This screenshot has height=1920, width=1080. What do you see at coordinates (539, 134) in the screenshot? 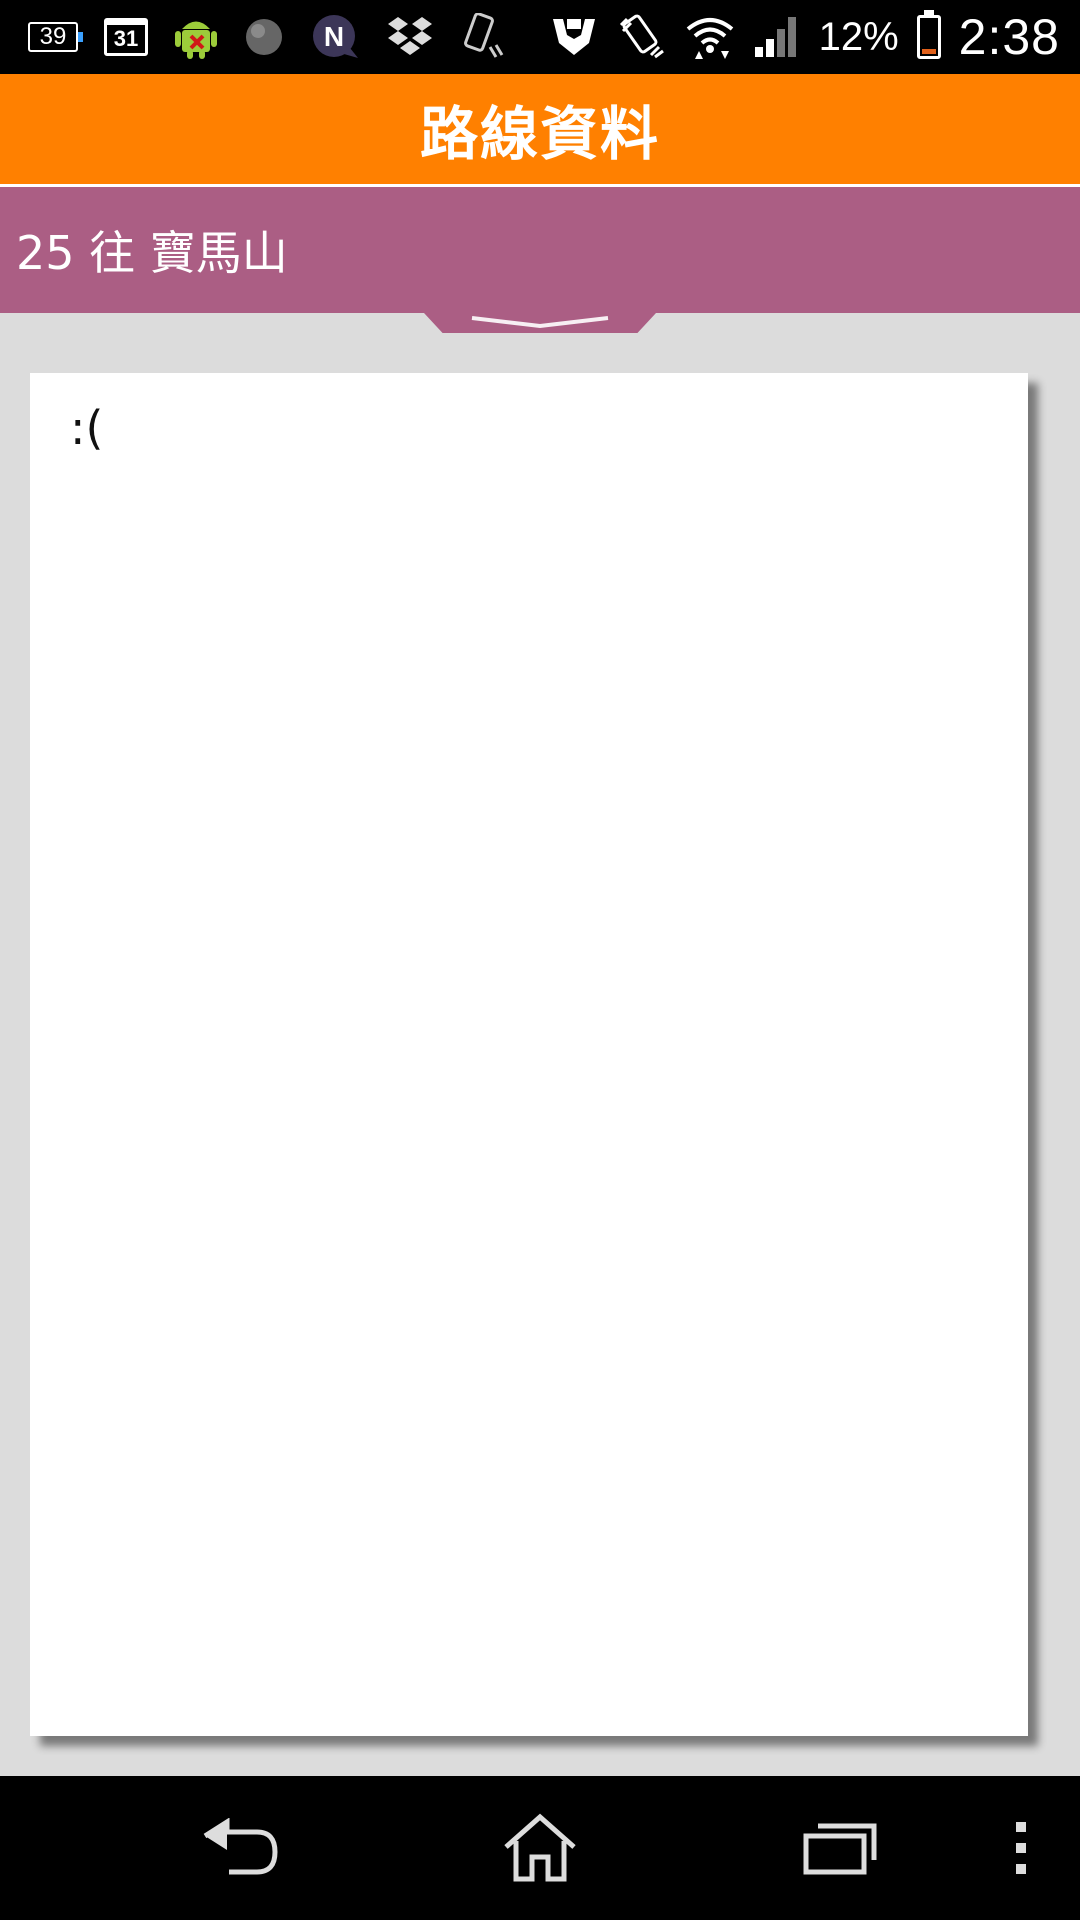
I see `page-title: 路線資料` at bounding box center [539, 134].